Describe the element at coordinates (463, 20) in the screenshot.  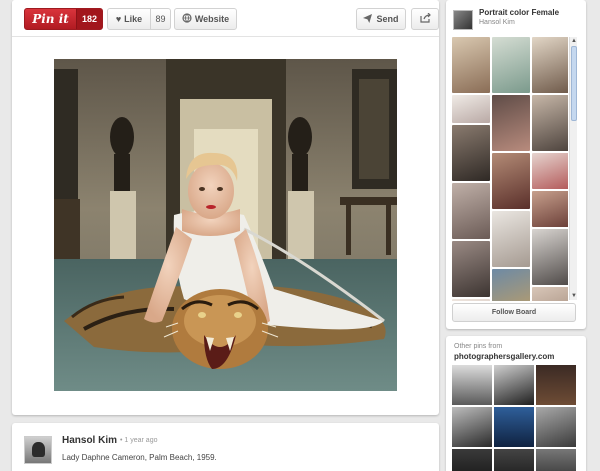
I see `board-thumbnail` at that location.